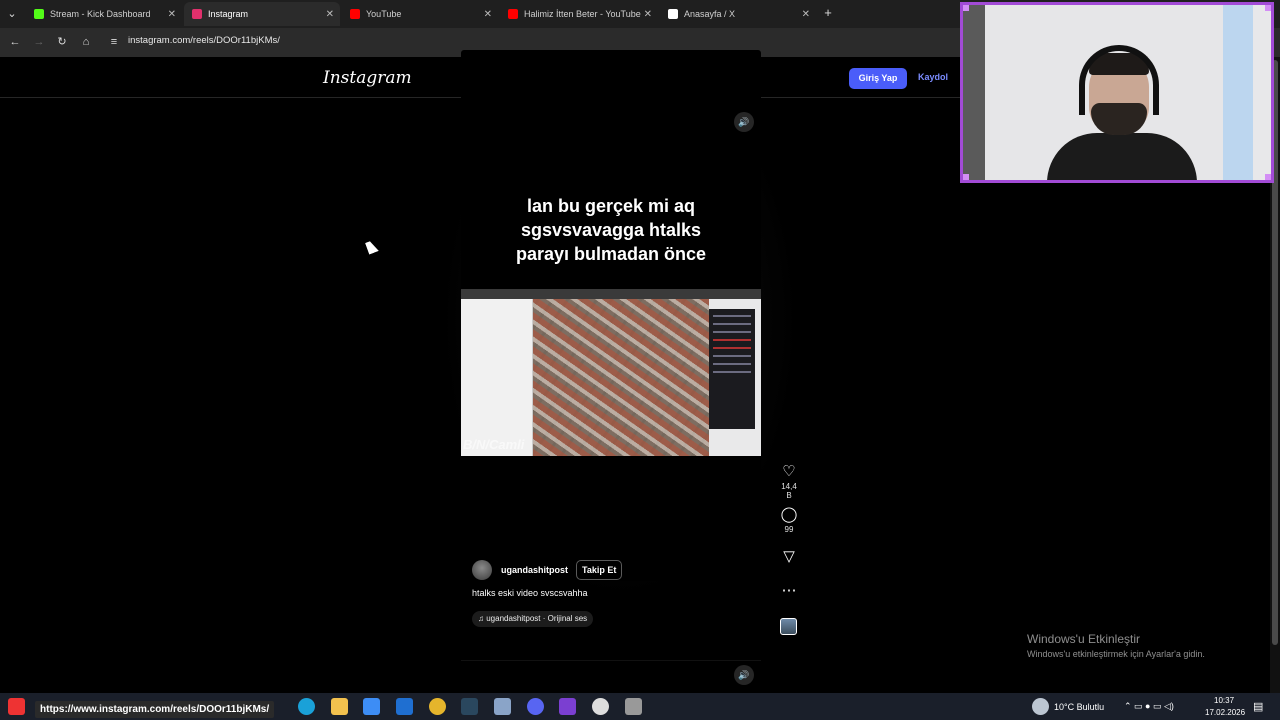 The height and width of the screenshot is (720, 1280). Describe the element at coordinates (599, 570) in the screenshot. I see `follow-button: Takip Et` at that location.